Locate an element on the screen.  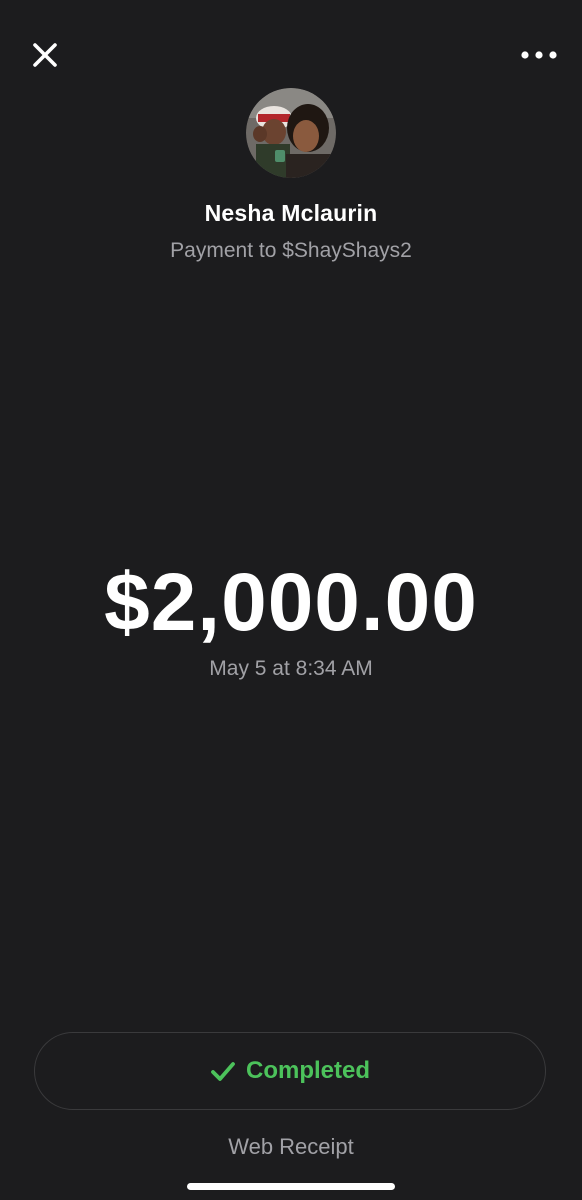
payment-timestamp: May 5 at 8:34 AM is located at coordinates (291, 668).